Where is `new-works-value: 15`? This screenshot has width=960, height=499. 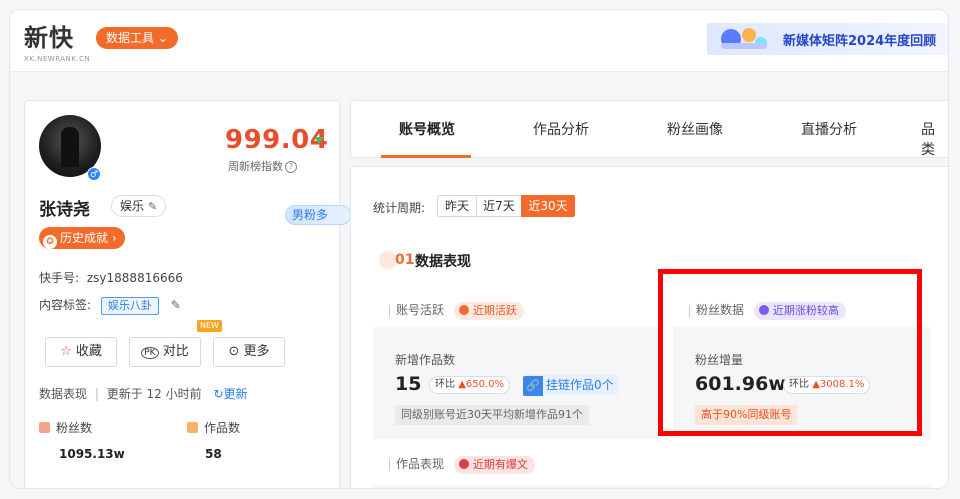 new-works-value: 15 is located at coordinates (408, 384).